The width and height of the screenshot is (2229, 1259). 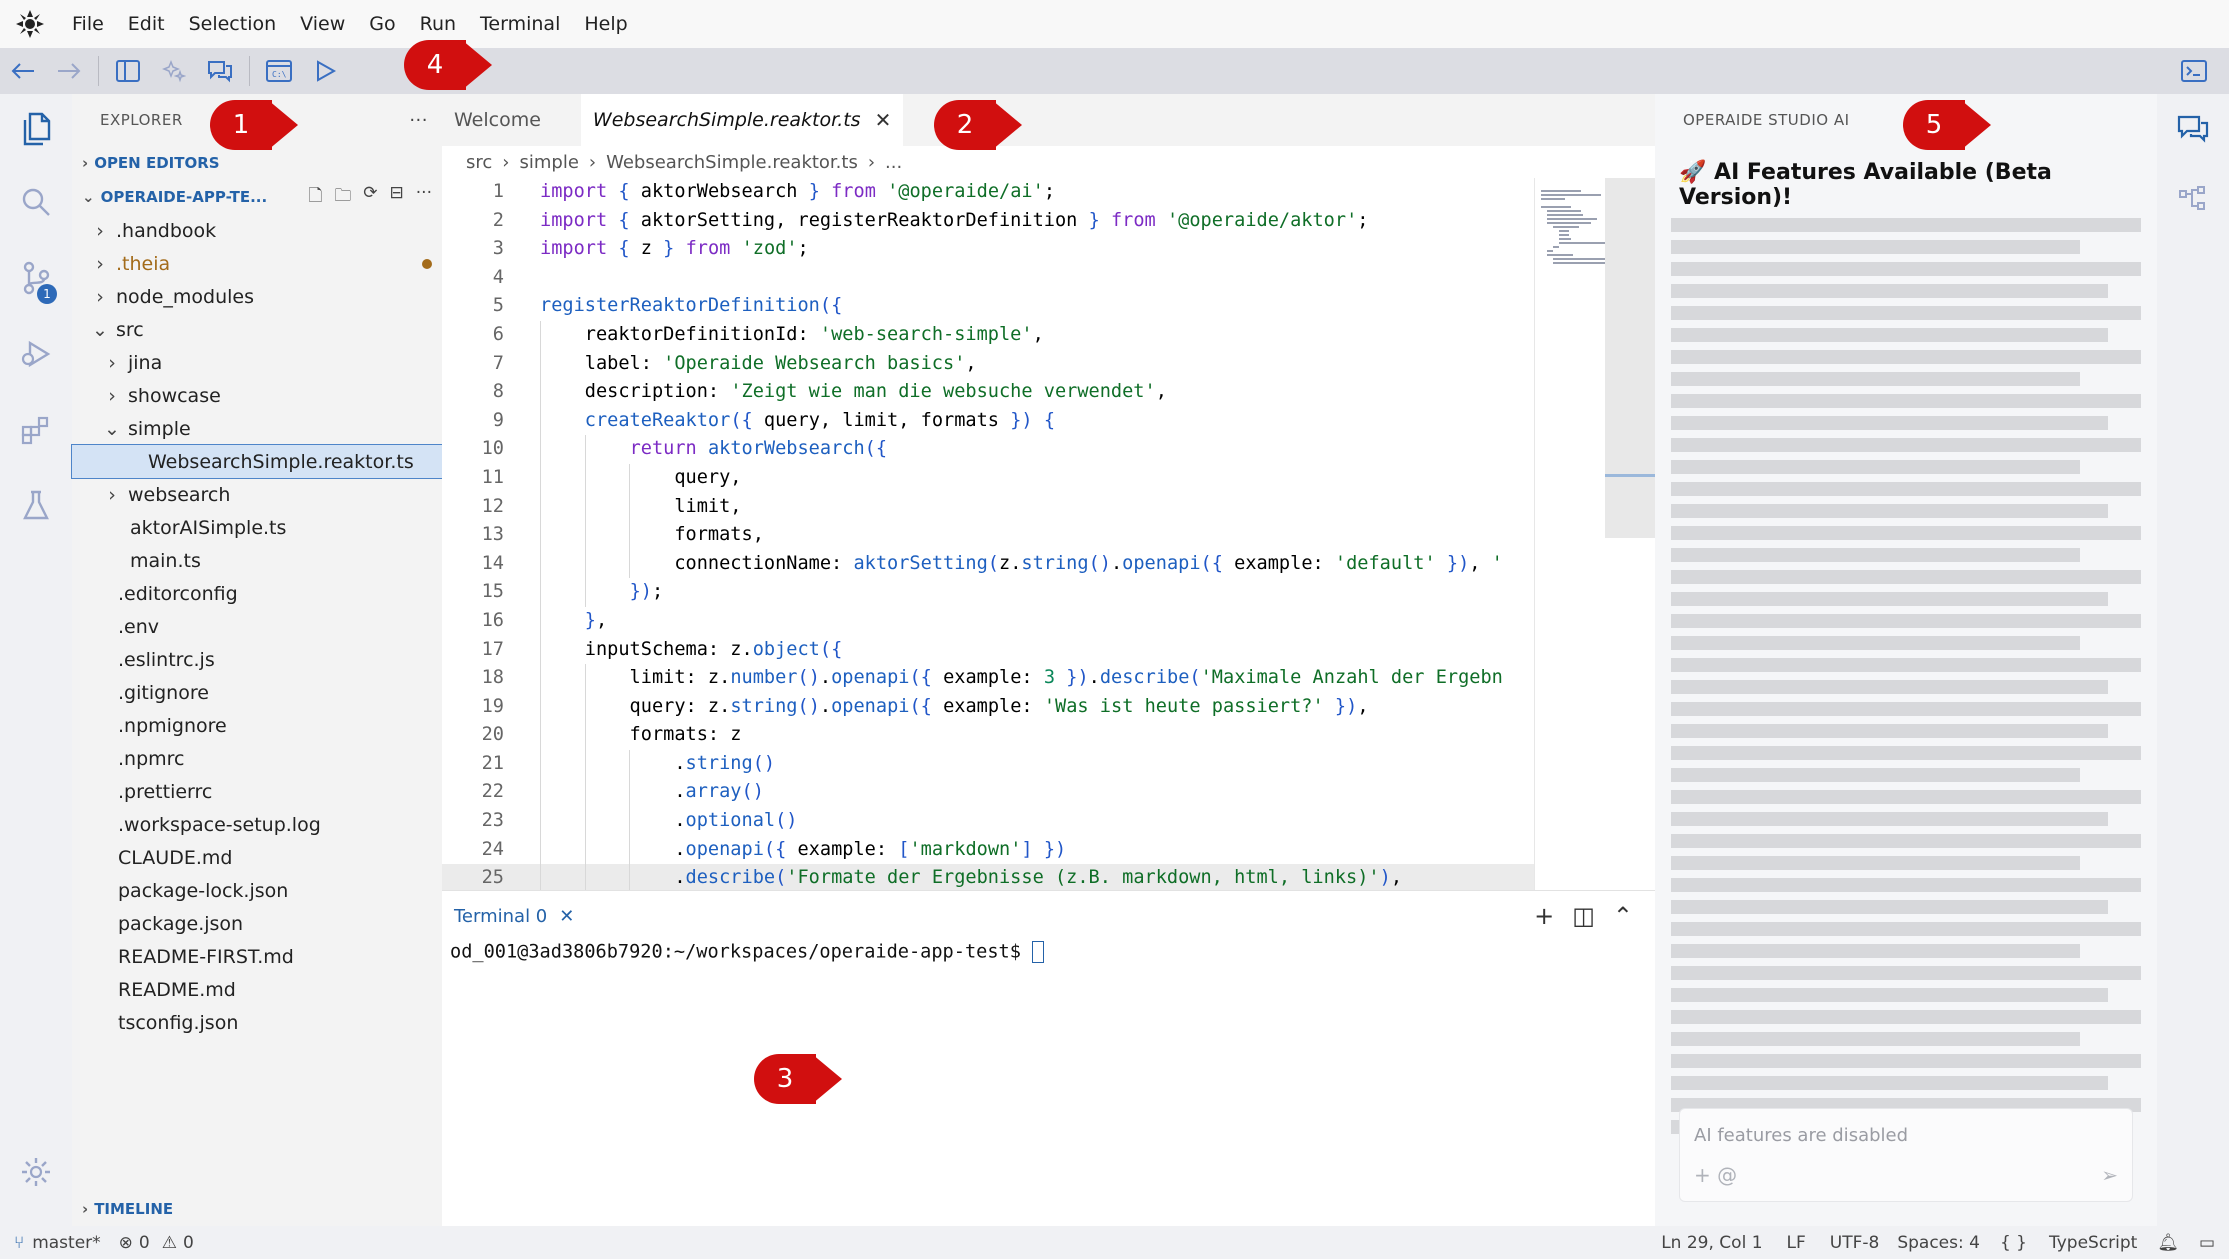 What do you see at coordinates (257, 197) in the screenshot?
I see `workspace-section: ⌄ OPERAIDE-APP-TE... 🗋 🗀 ⟳ ⊟ ···` at bounding box center [257, 197].